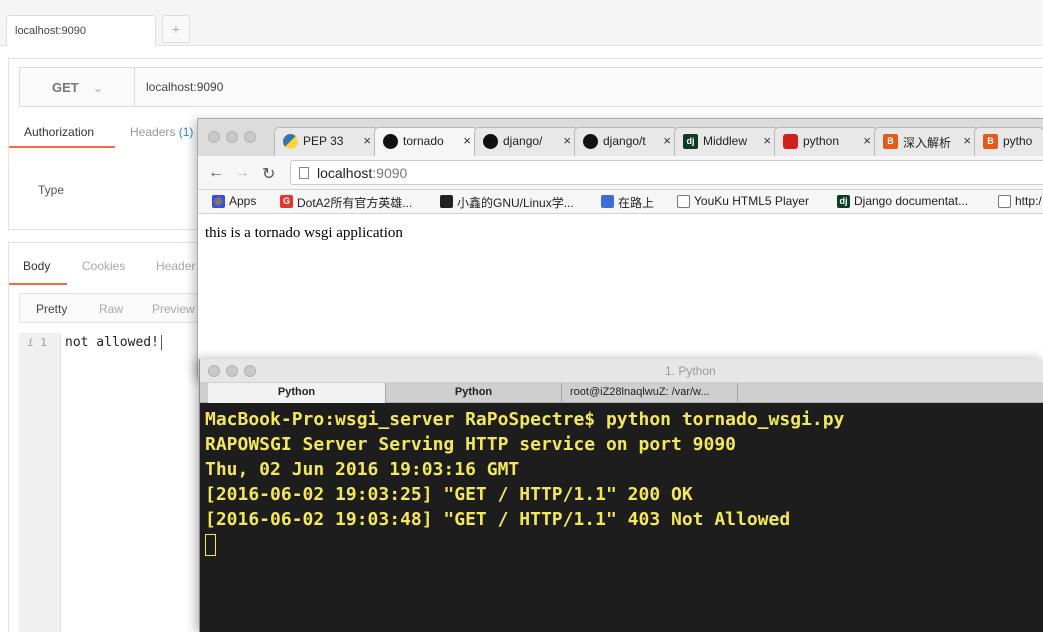  I want to click on page-icon, so click(304, 173).